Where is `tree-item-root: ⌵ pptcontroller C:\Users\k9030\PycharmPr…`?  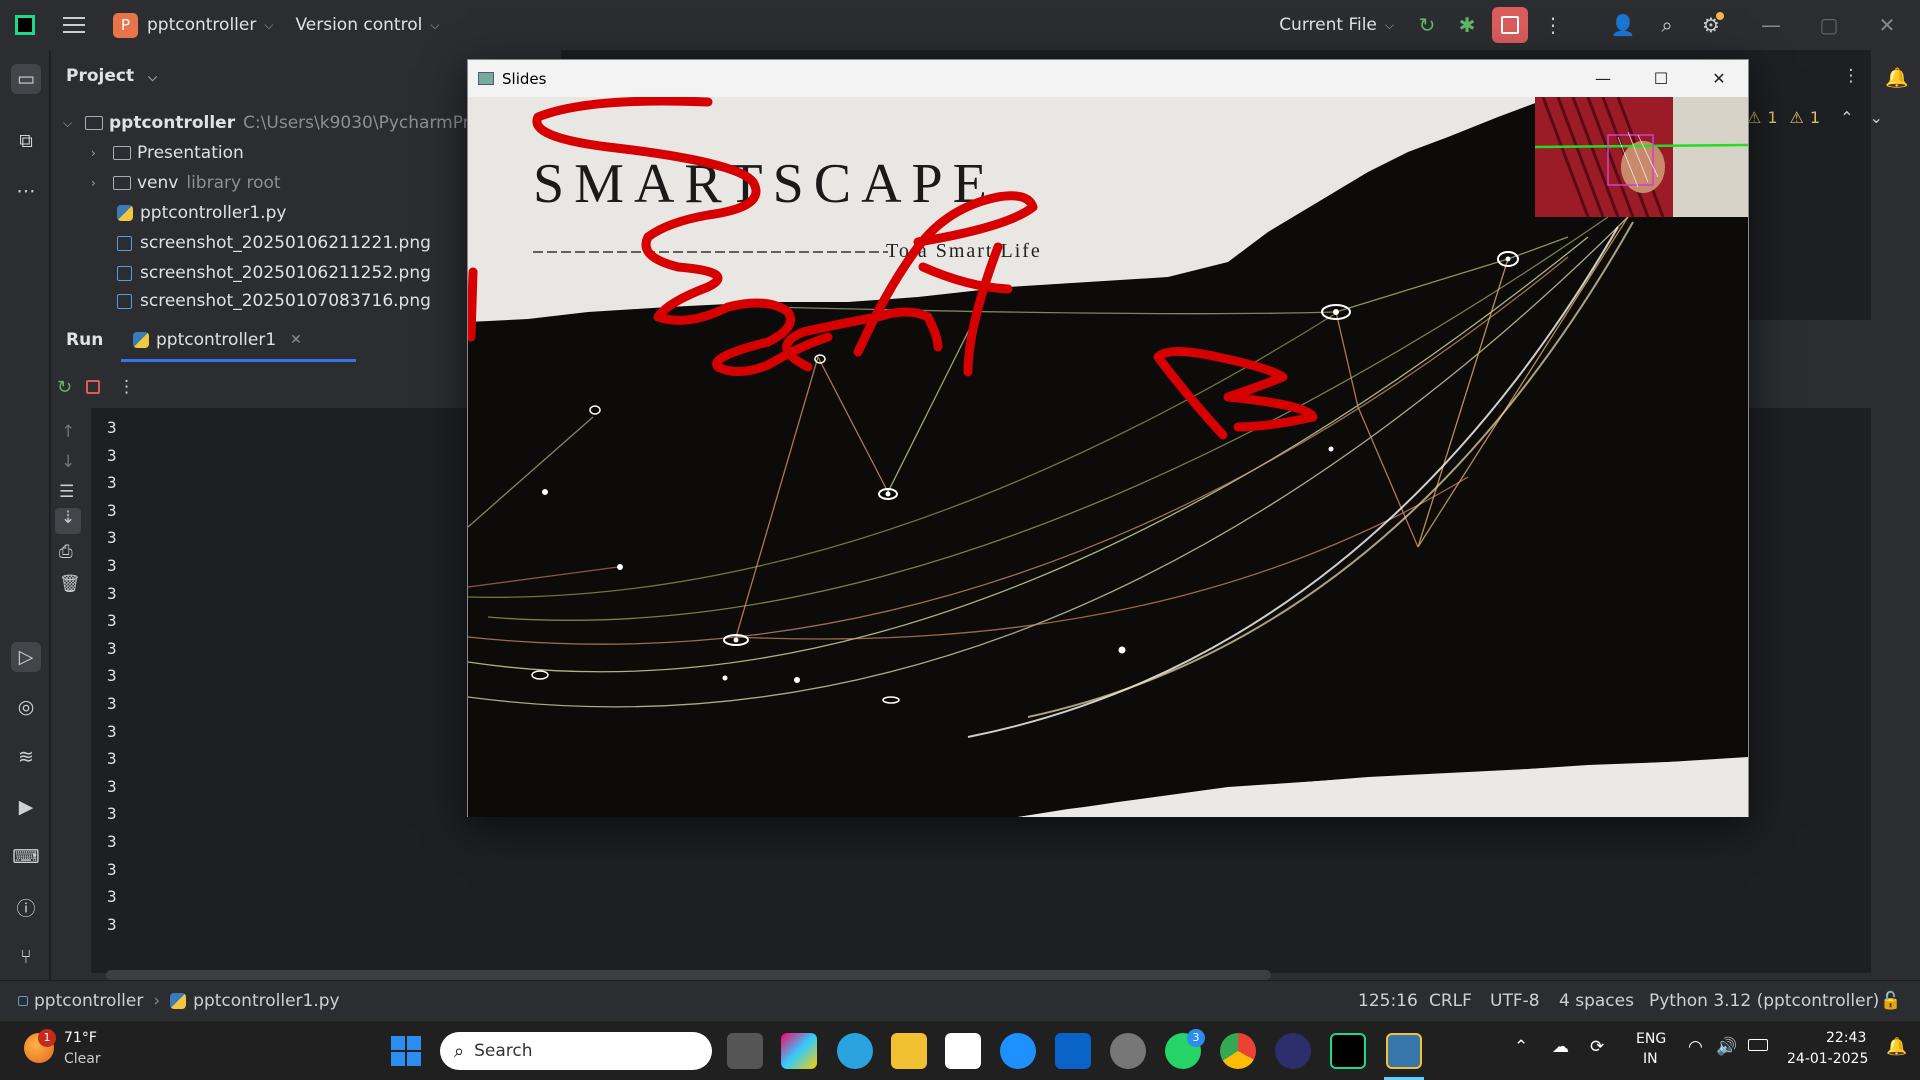 tree-item-root: ⌵ pptcontroller C:\Users\k9030\PycharmPr… is located at coordinates (279, 123).